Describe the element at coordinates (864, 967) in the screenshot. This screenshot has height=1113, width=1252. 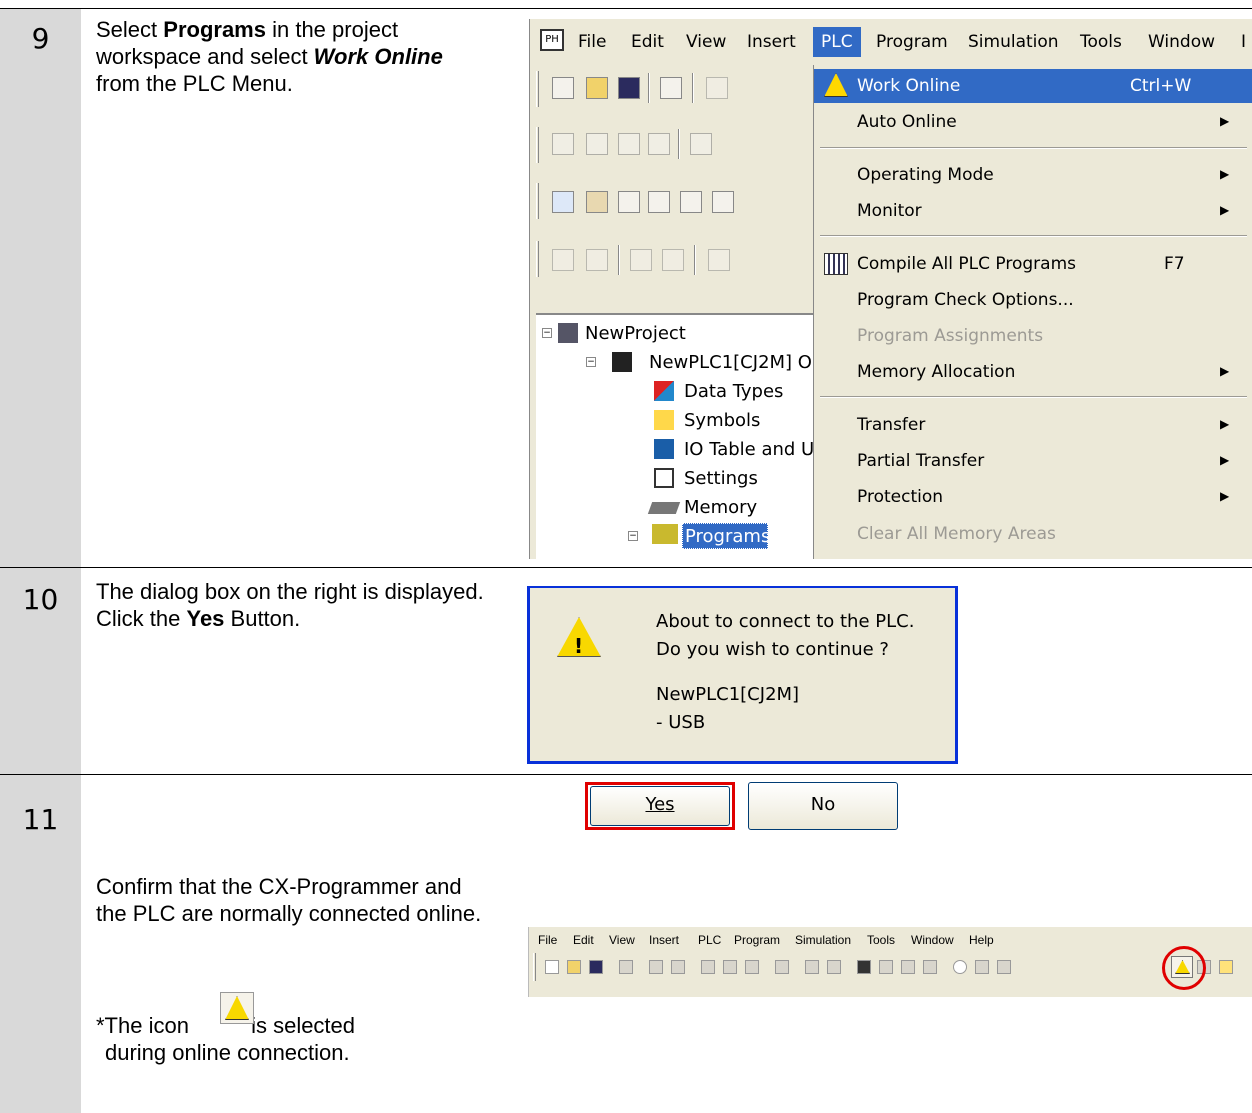
I see `find-icon` at that location.